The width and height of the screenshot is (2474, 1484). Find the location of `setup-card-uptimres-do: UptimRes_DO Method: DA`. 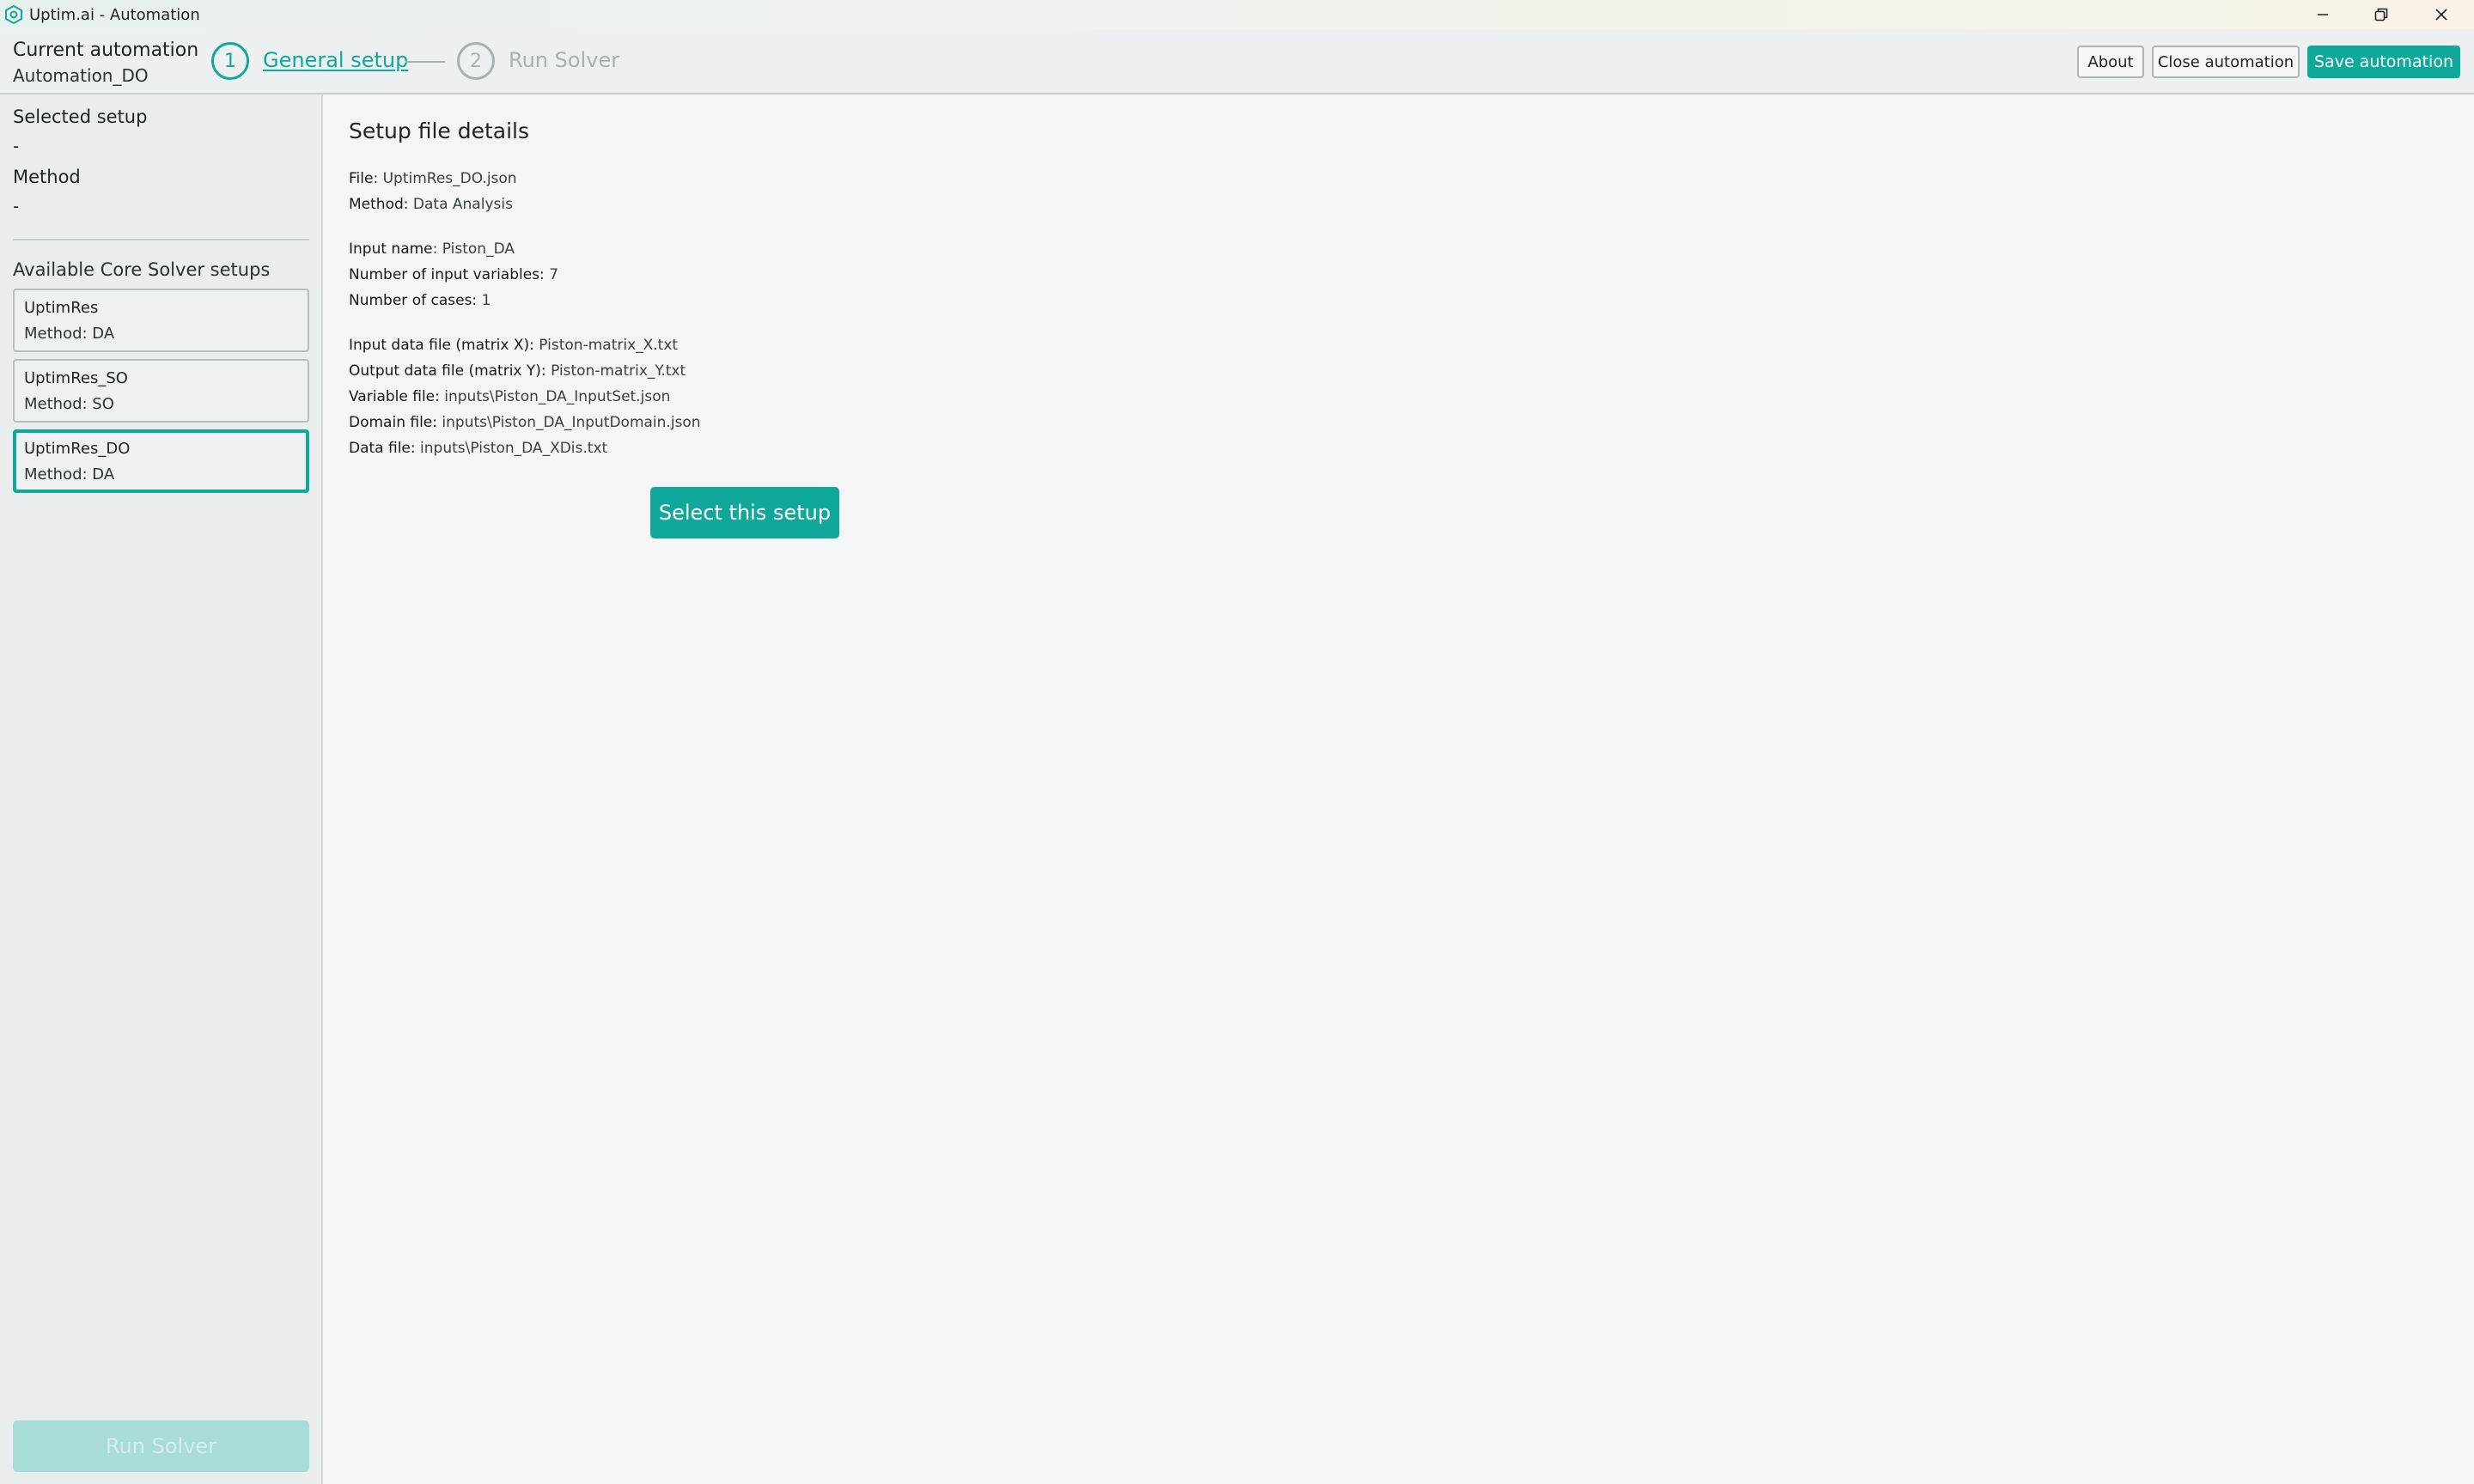

setup-card-uptimres-do: UptimRes_DO Method: DA is located at coordinates (161, 461).